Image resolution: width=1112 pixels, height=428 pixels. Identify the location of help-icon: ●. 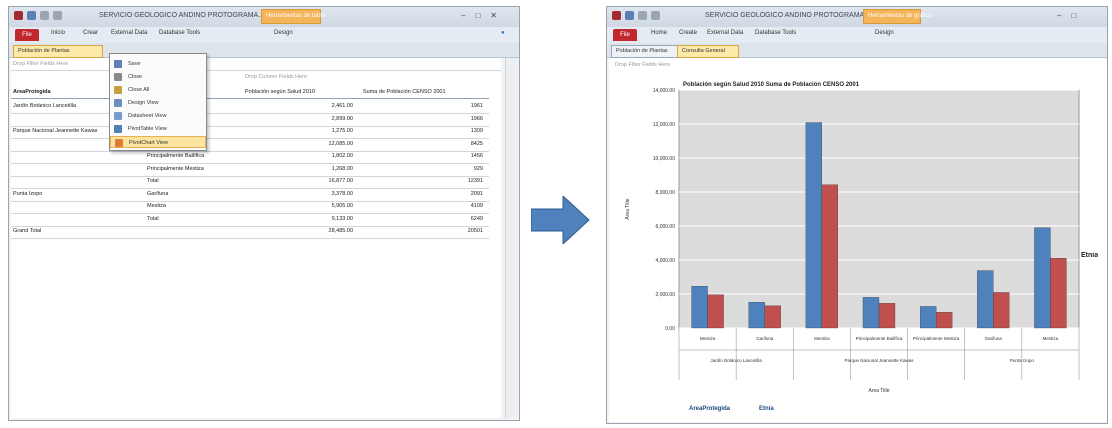
(503, 33).